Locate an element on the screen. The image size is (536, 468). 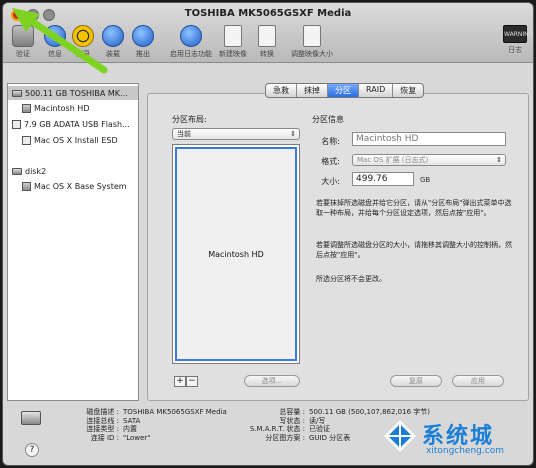
new-image-button: 新建映像 is located at coordinates (233, 42).